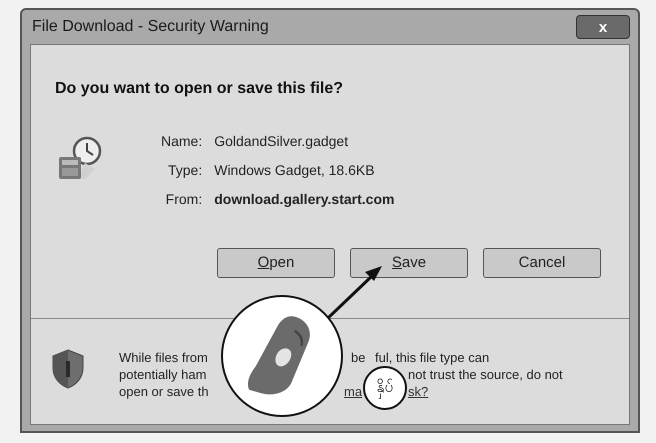  Describe the element at coordinates (603, 27) in the screenshot. I see `close-button: x` at that location.